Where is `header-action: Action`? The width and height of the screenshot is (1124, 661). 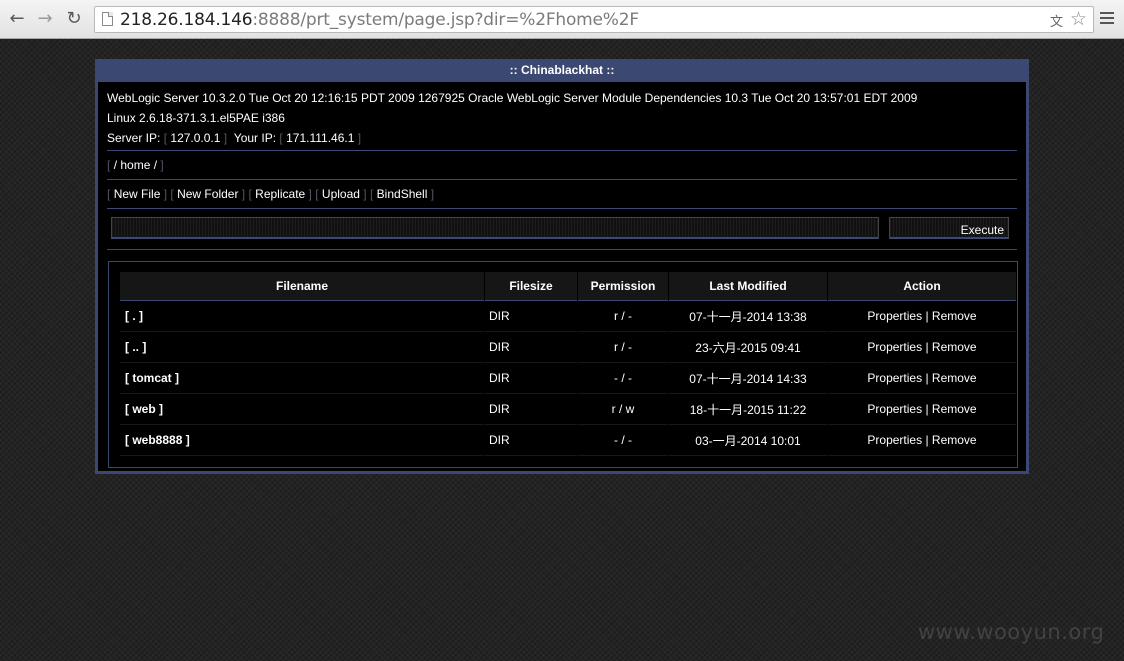
header-action: Action is located at coordinates (922, 286).